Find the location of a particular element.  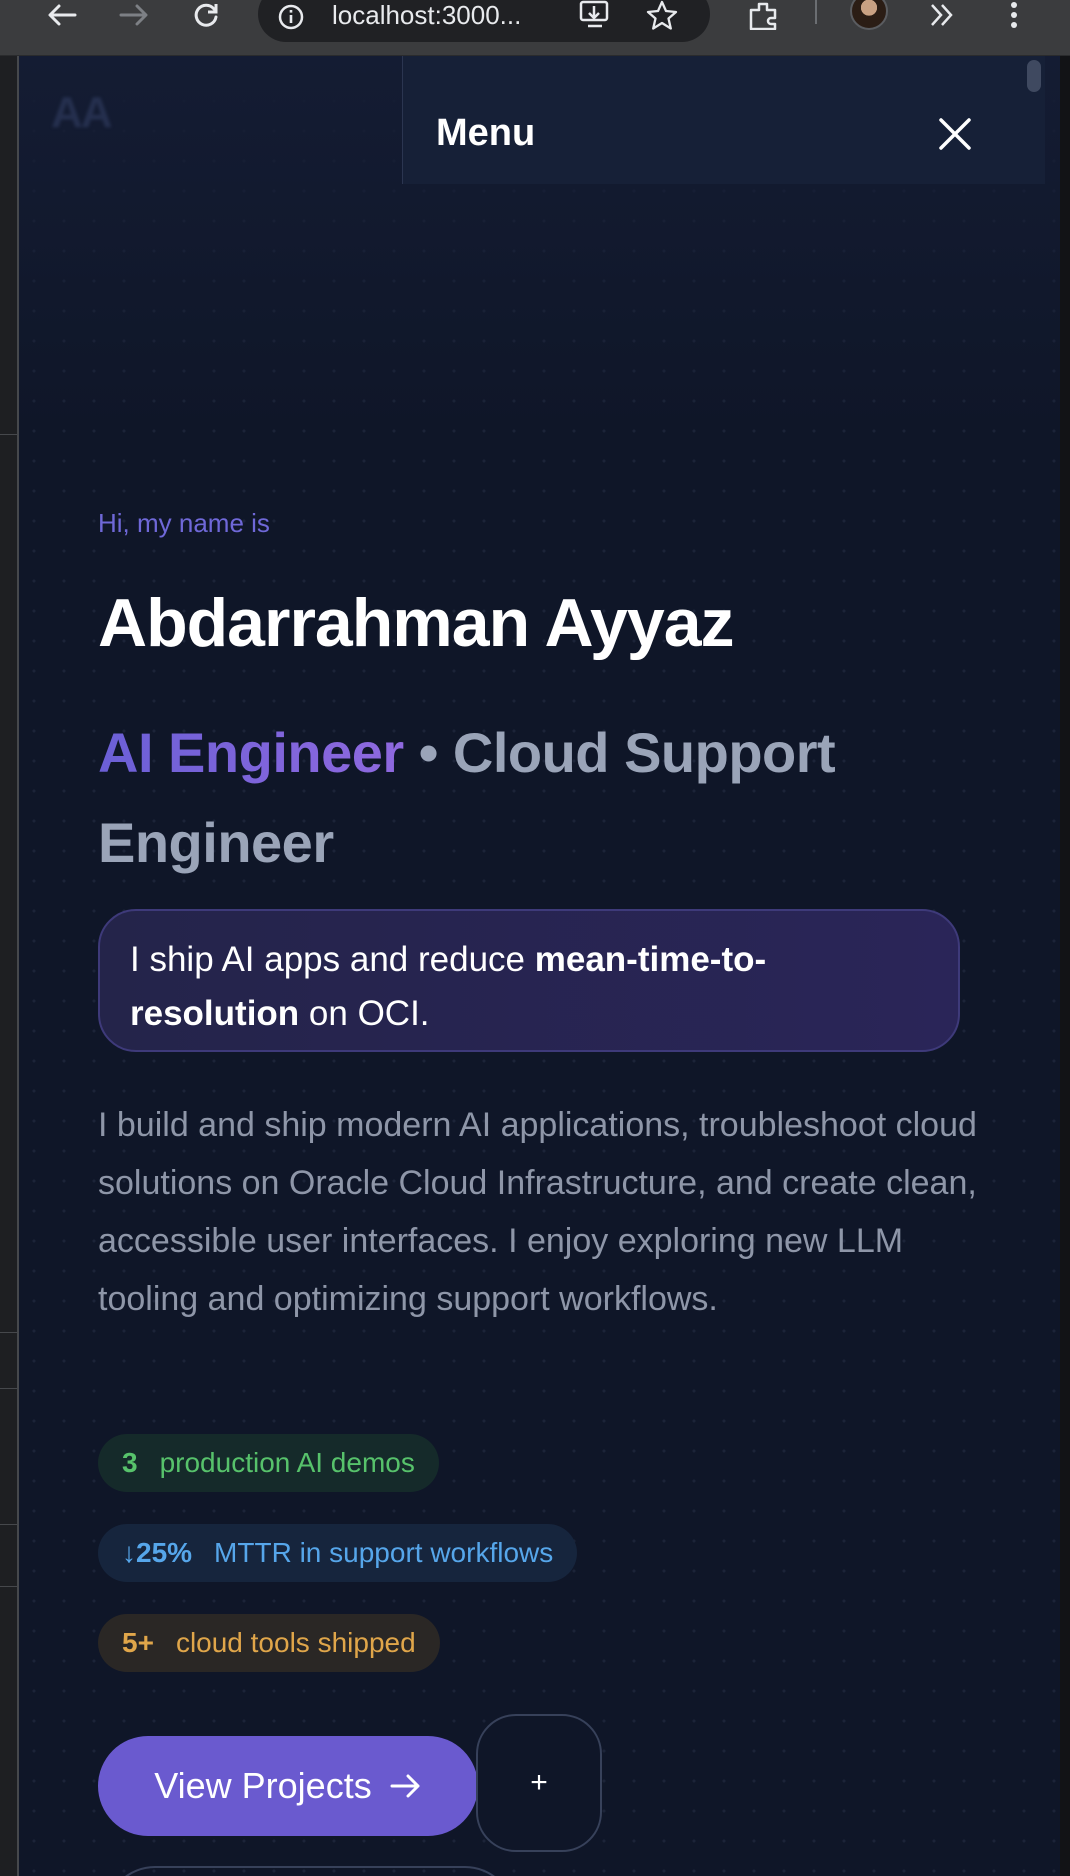

install-app-icon is located at coordinates (595, 16).